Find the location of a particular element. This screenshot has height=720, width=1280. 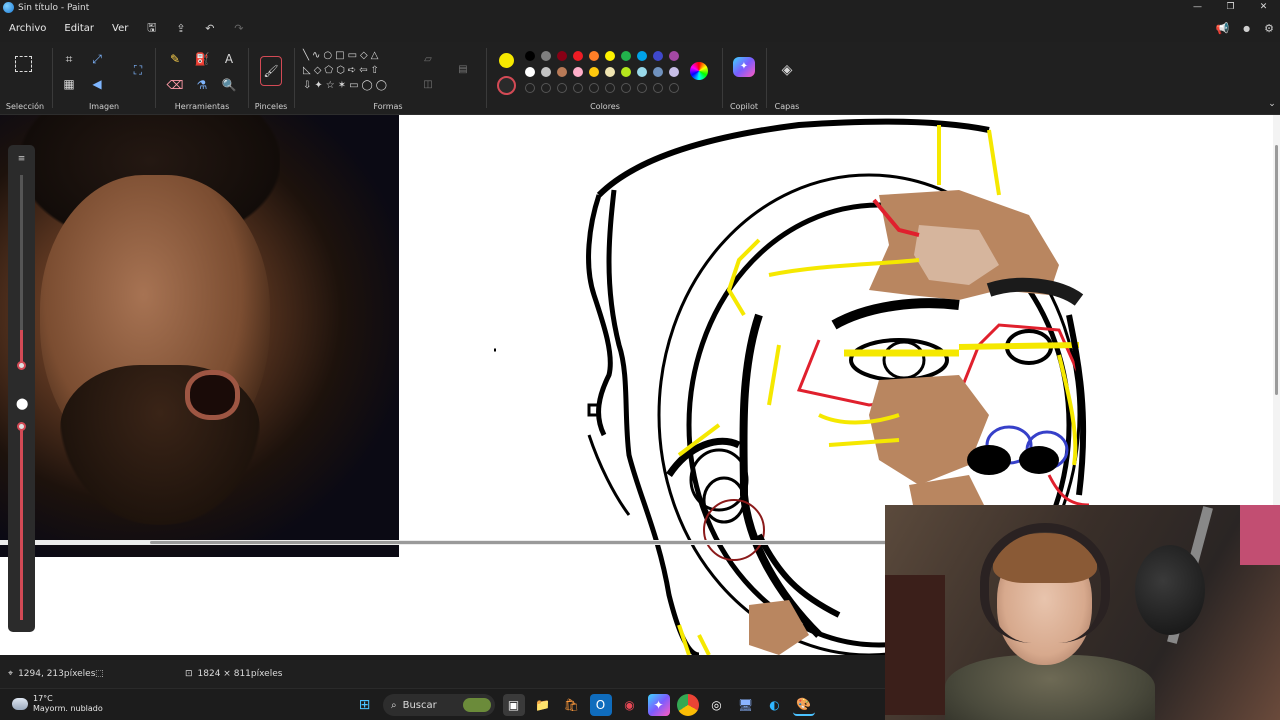

taskbar-search: ⌕ Buscar is located at coordinates (439, 705).